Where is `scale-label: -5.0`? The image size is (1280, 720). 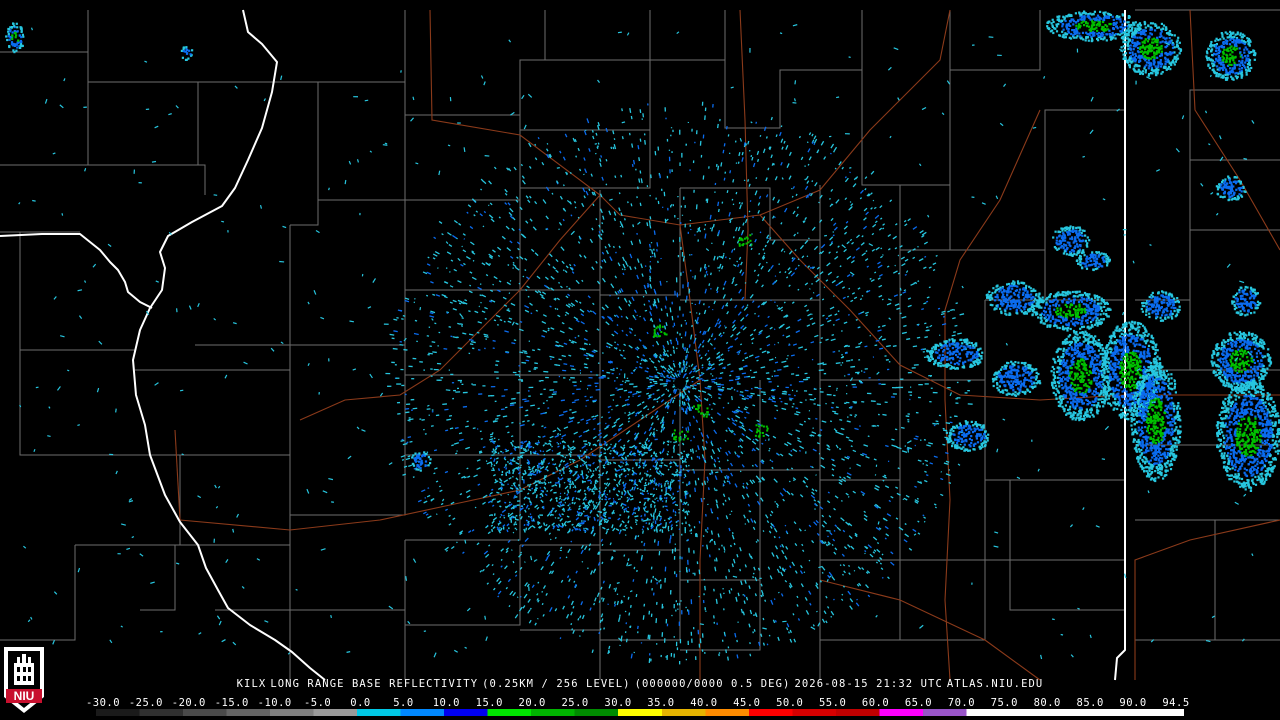
scale-label: -5.0 is located at coordinates (317, 703).